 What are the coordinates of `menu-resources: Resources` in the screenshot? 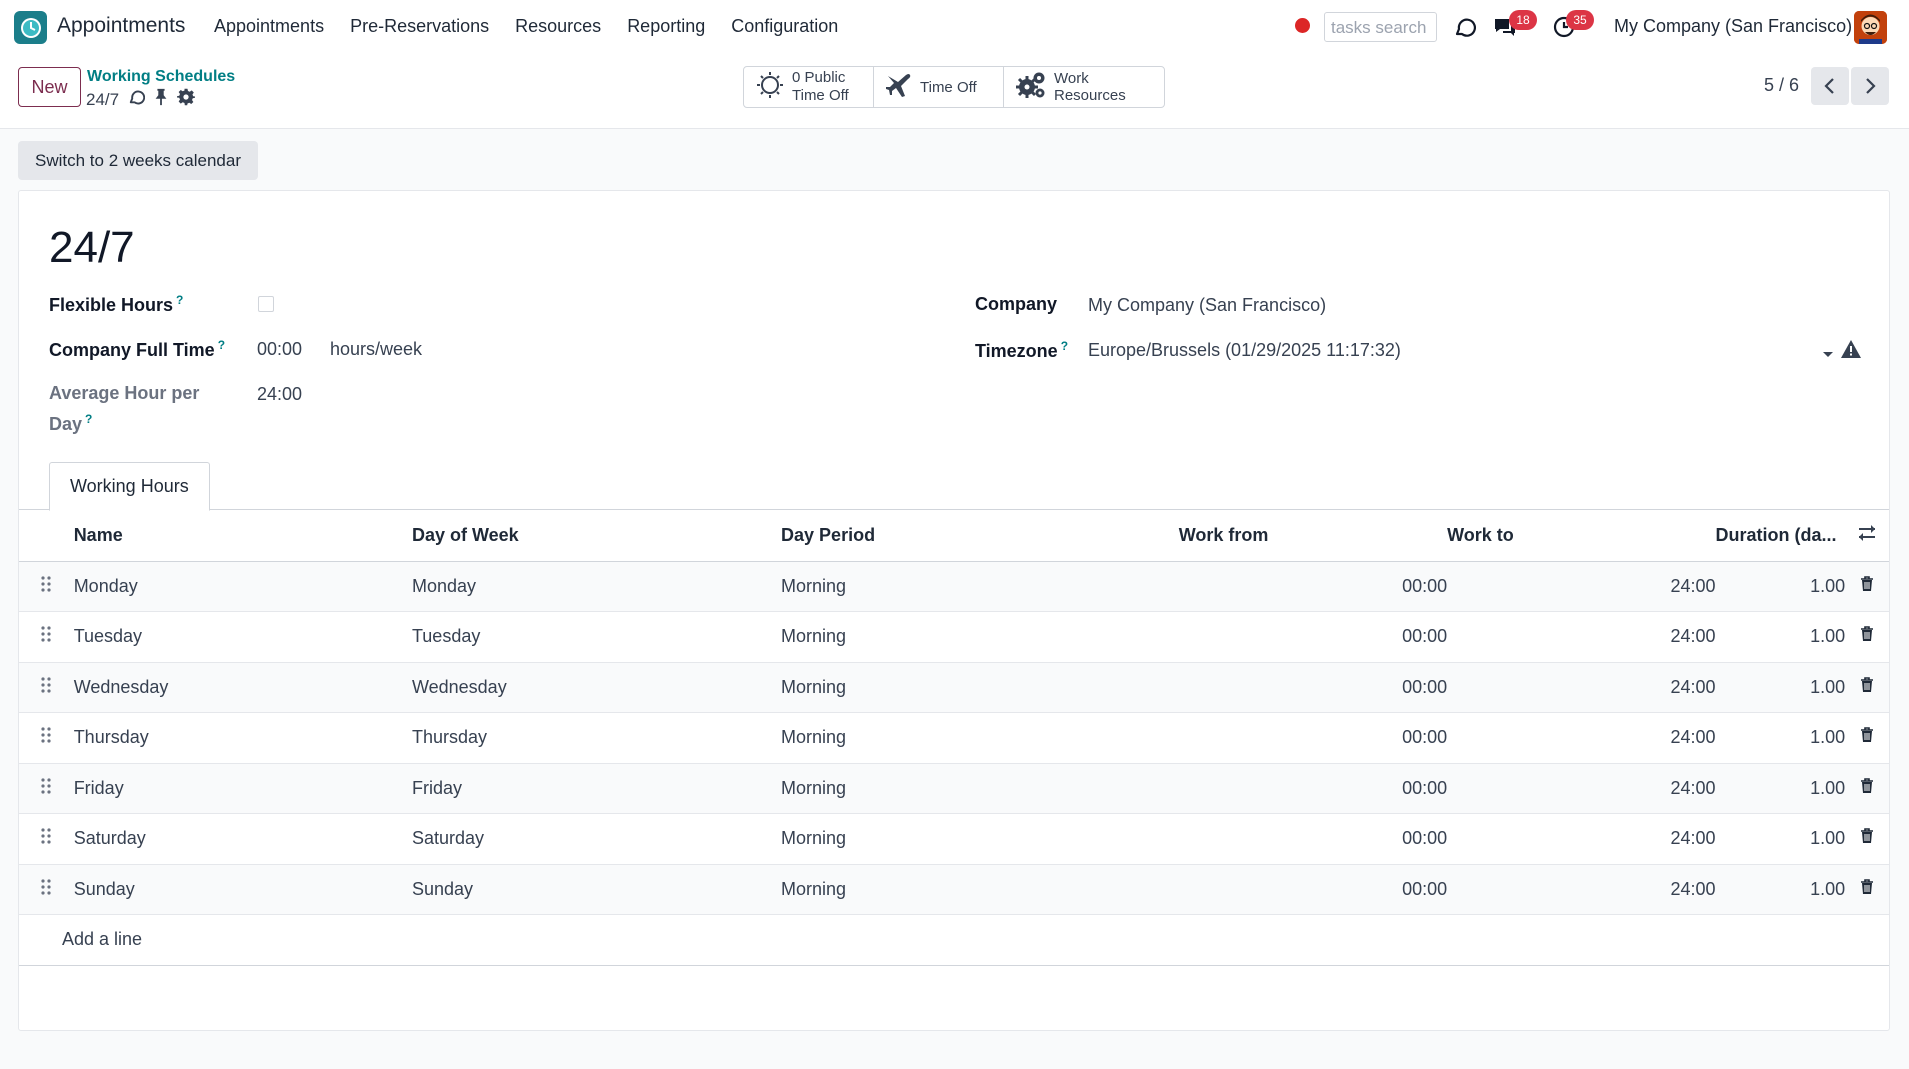 It's located at (558, 26).